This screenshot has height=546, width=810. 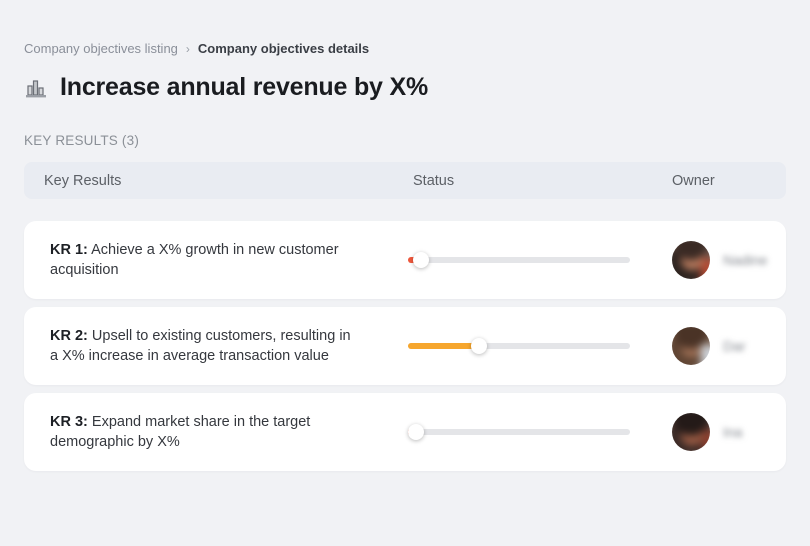 I want to click on chevron-right-icon: ›, so click(x=187, y=48).